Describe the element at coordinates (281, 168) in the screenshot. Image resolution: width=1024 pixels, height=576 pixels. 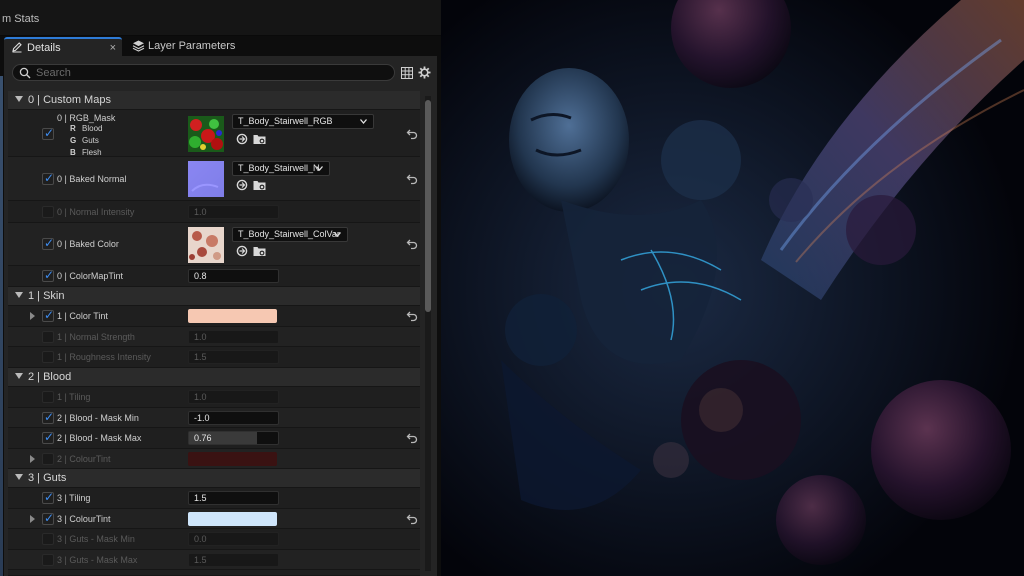
I see `baked-normal-asset-dropdown: T_Body_Stairwell_N` at that location.